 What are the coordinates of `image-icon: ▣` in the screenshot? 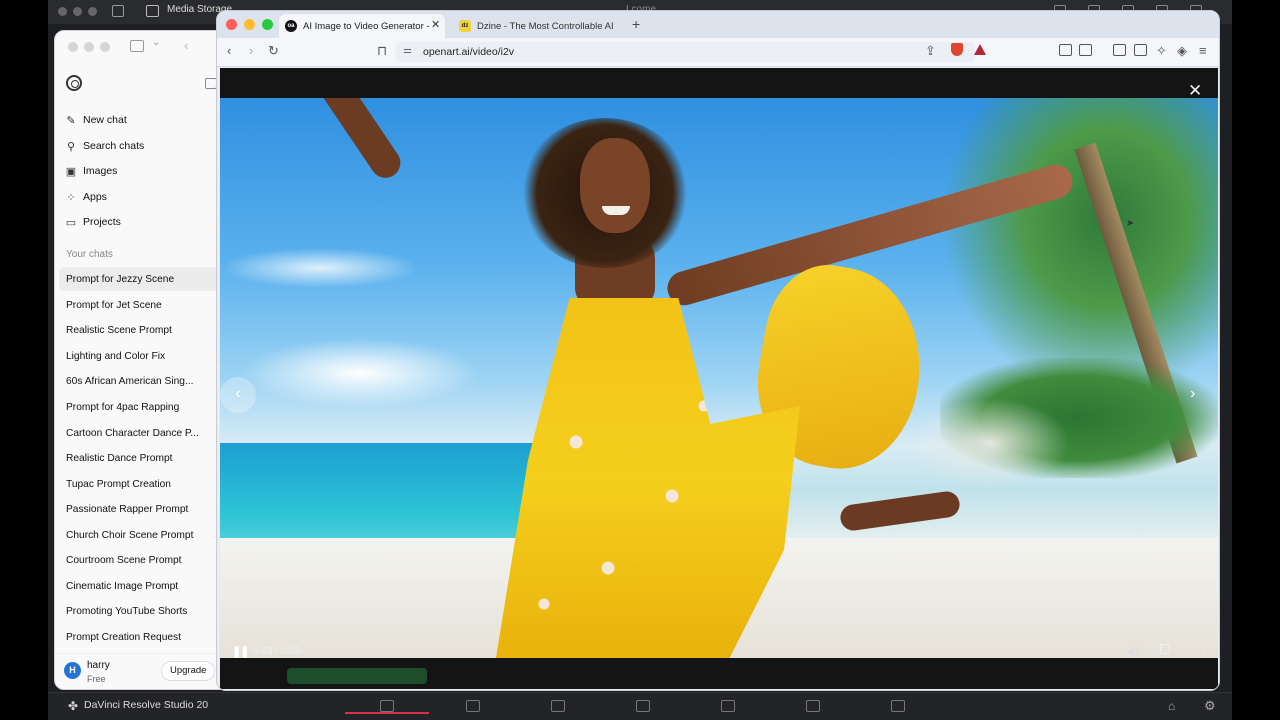 It's located at (71, 171).